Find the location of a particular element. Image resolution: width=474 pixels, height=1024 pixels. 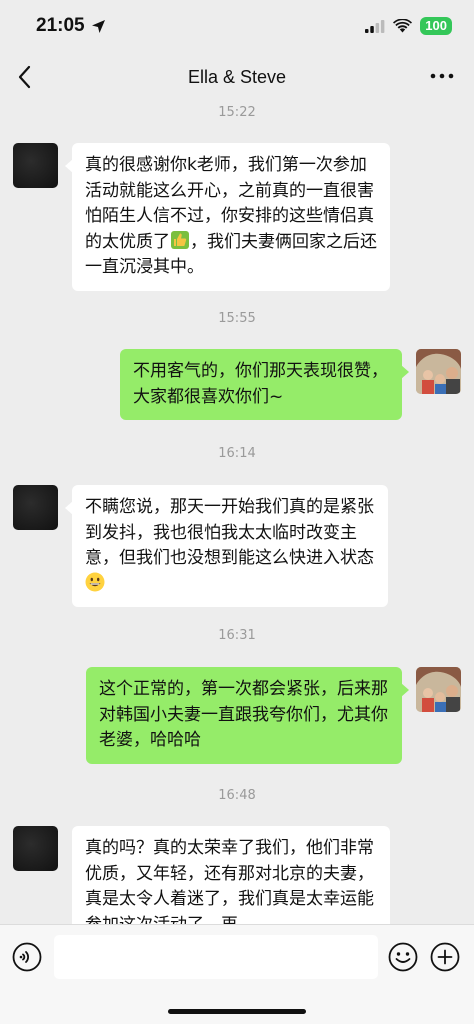

home-indicator is located at coordinates (237, 1011).